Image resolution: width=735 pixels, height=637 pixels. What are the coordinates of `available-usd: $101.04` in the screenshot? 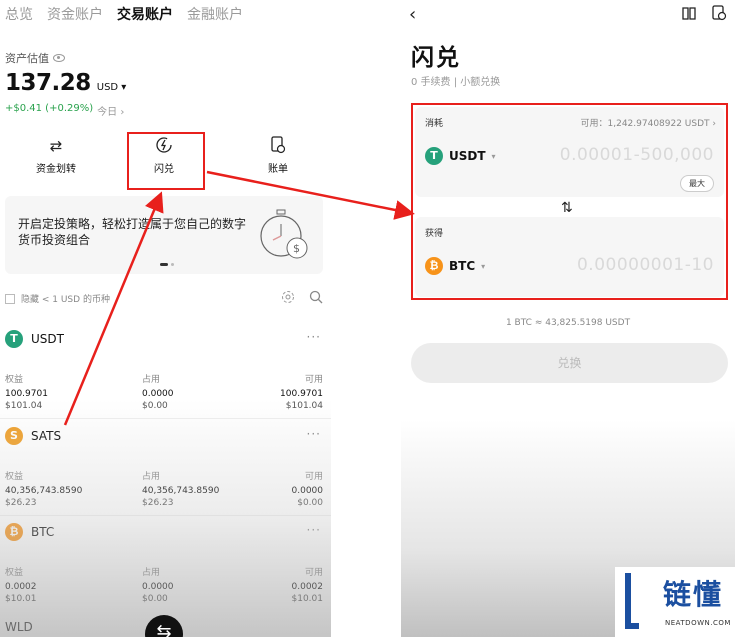 It's located at (304, 406).